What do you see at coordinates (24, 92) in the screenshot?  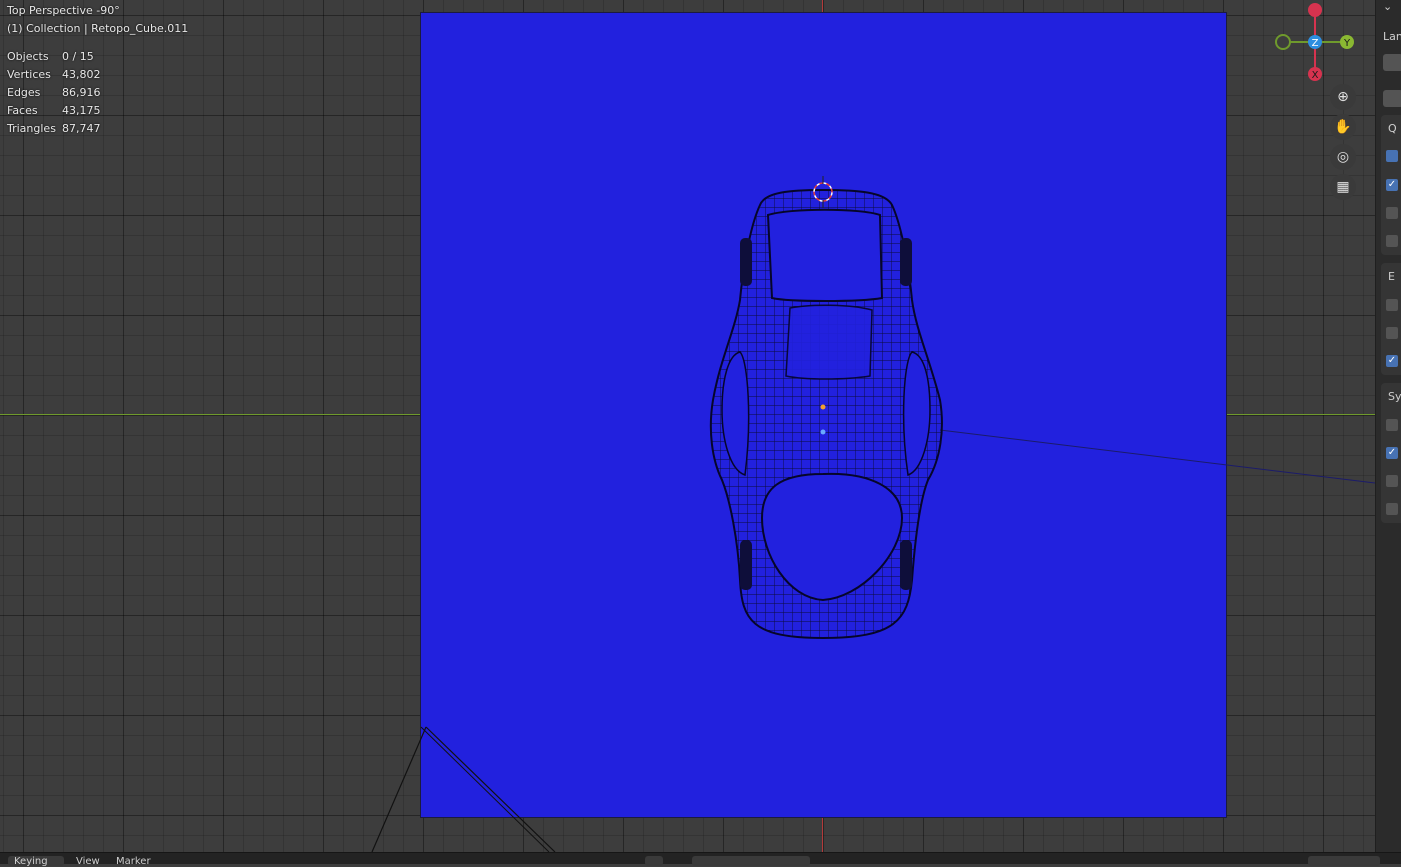 I see `stat-label: Edges` at bounding box center [24, 92].